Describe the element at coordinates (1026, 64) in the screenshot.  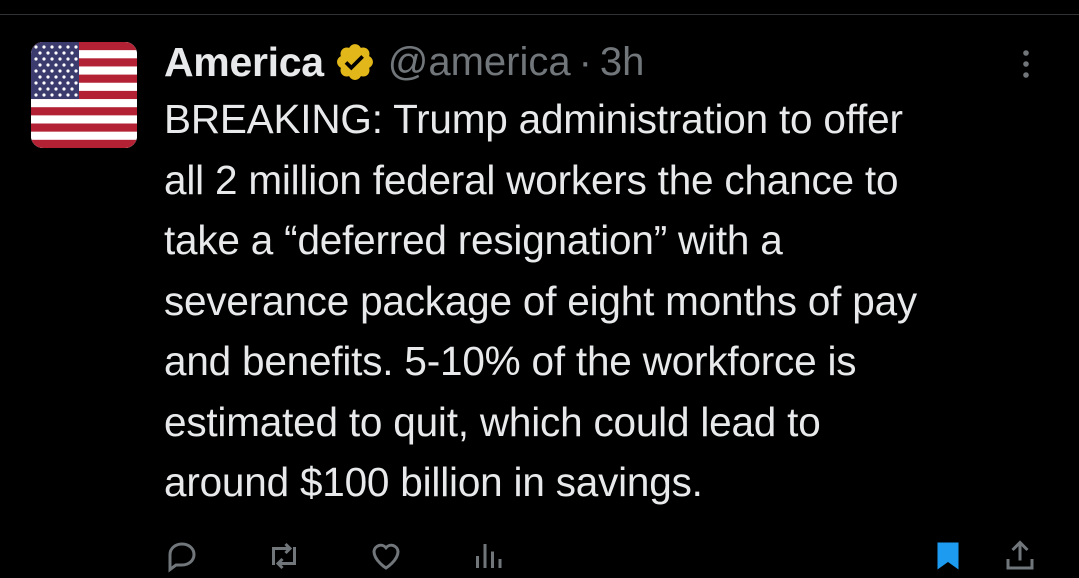
I see `more-vertical-icon` at that location.